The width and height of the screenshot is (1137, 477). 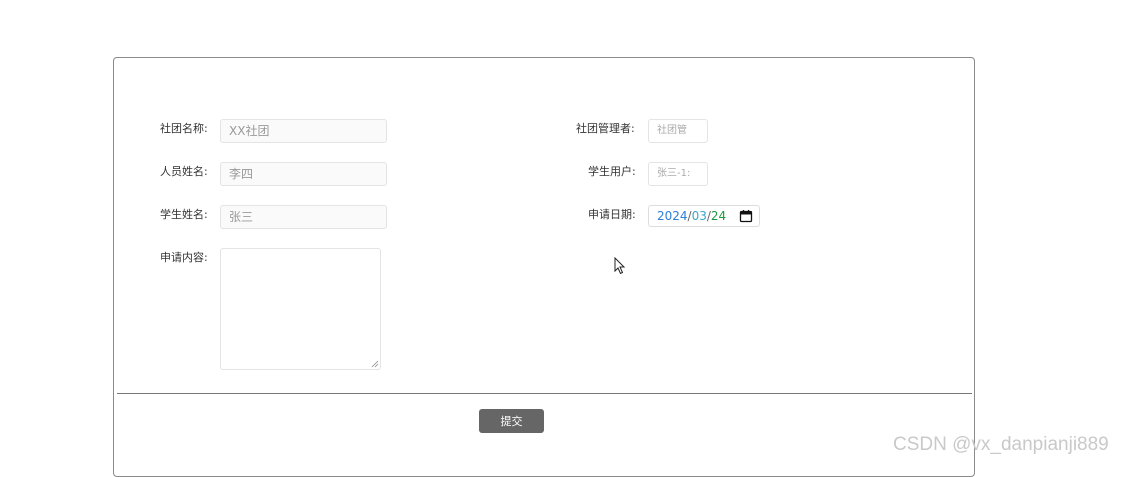 I want to click on club-name-label: 社团名称:, so click(x=184, y=128).